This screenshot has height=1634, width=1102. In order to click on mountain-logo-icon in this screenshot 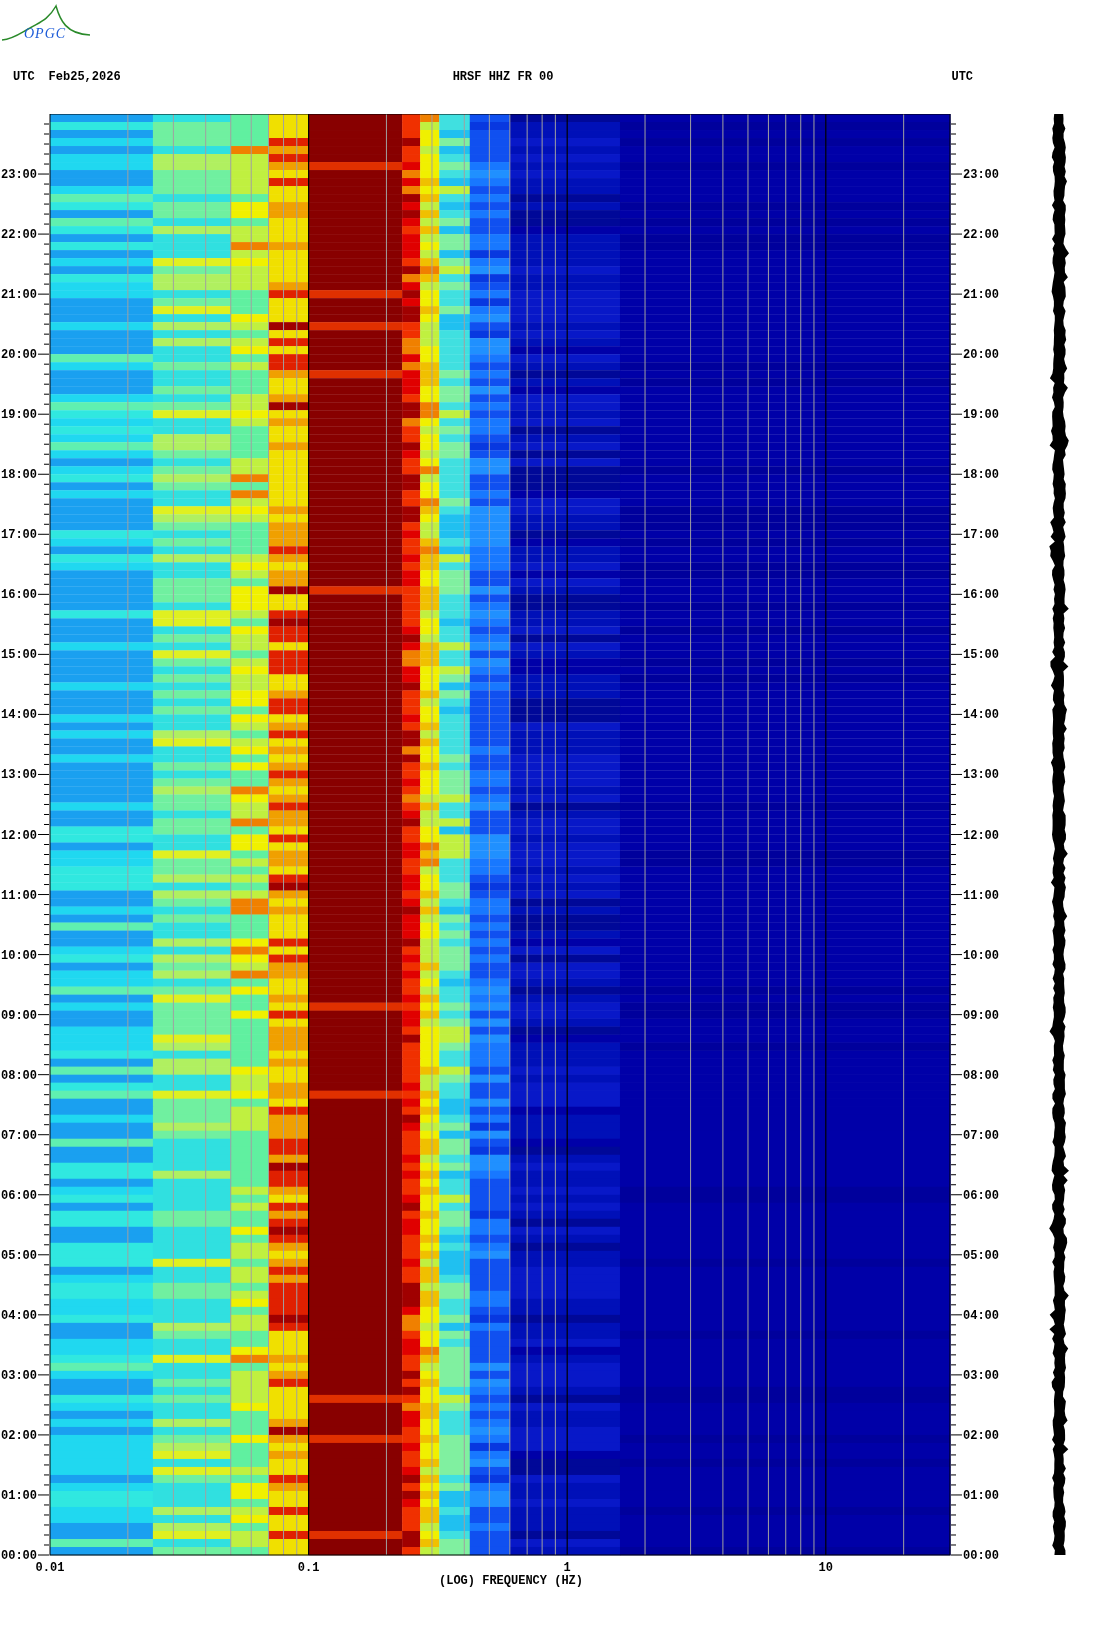, I will do `click(46, 23)`.